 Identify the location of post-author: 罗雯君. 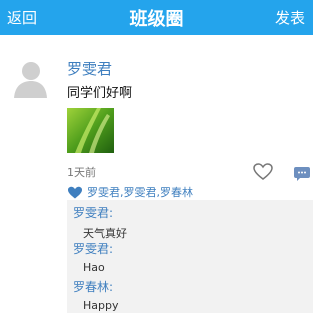
(89, 68).